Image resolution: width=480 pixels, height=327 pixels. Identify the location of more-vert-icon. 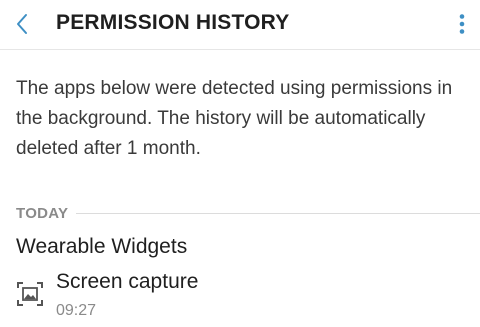
(462, 24).